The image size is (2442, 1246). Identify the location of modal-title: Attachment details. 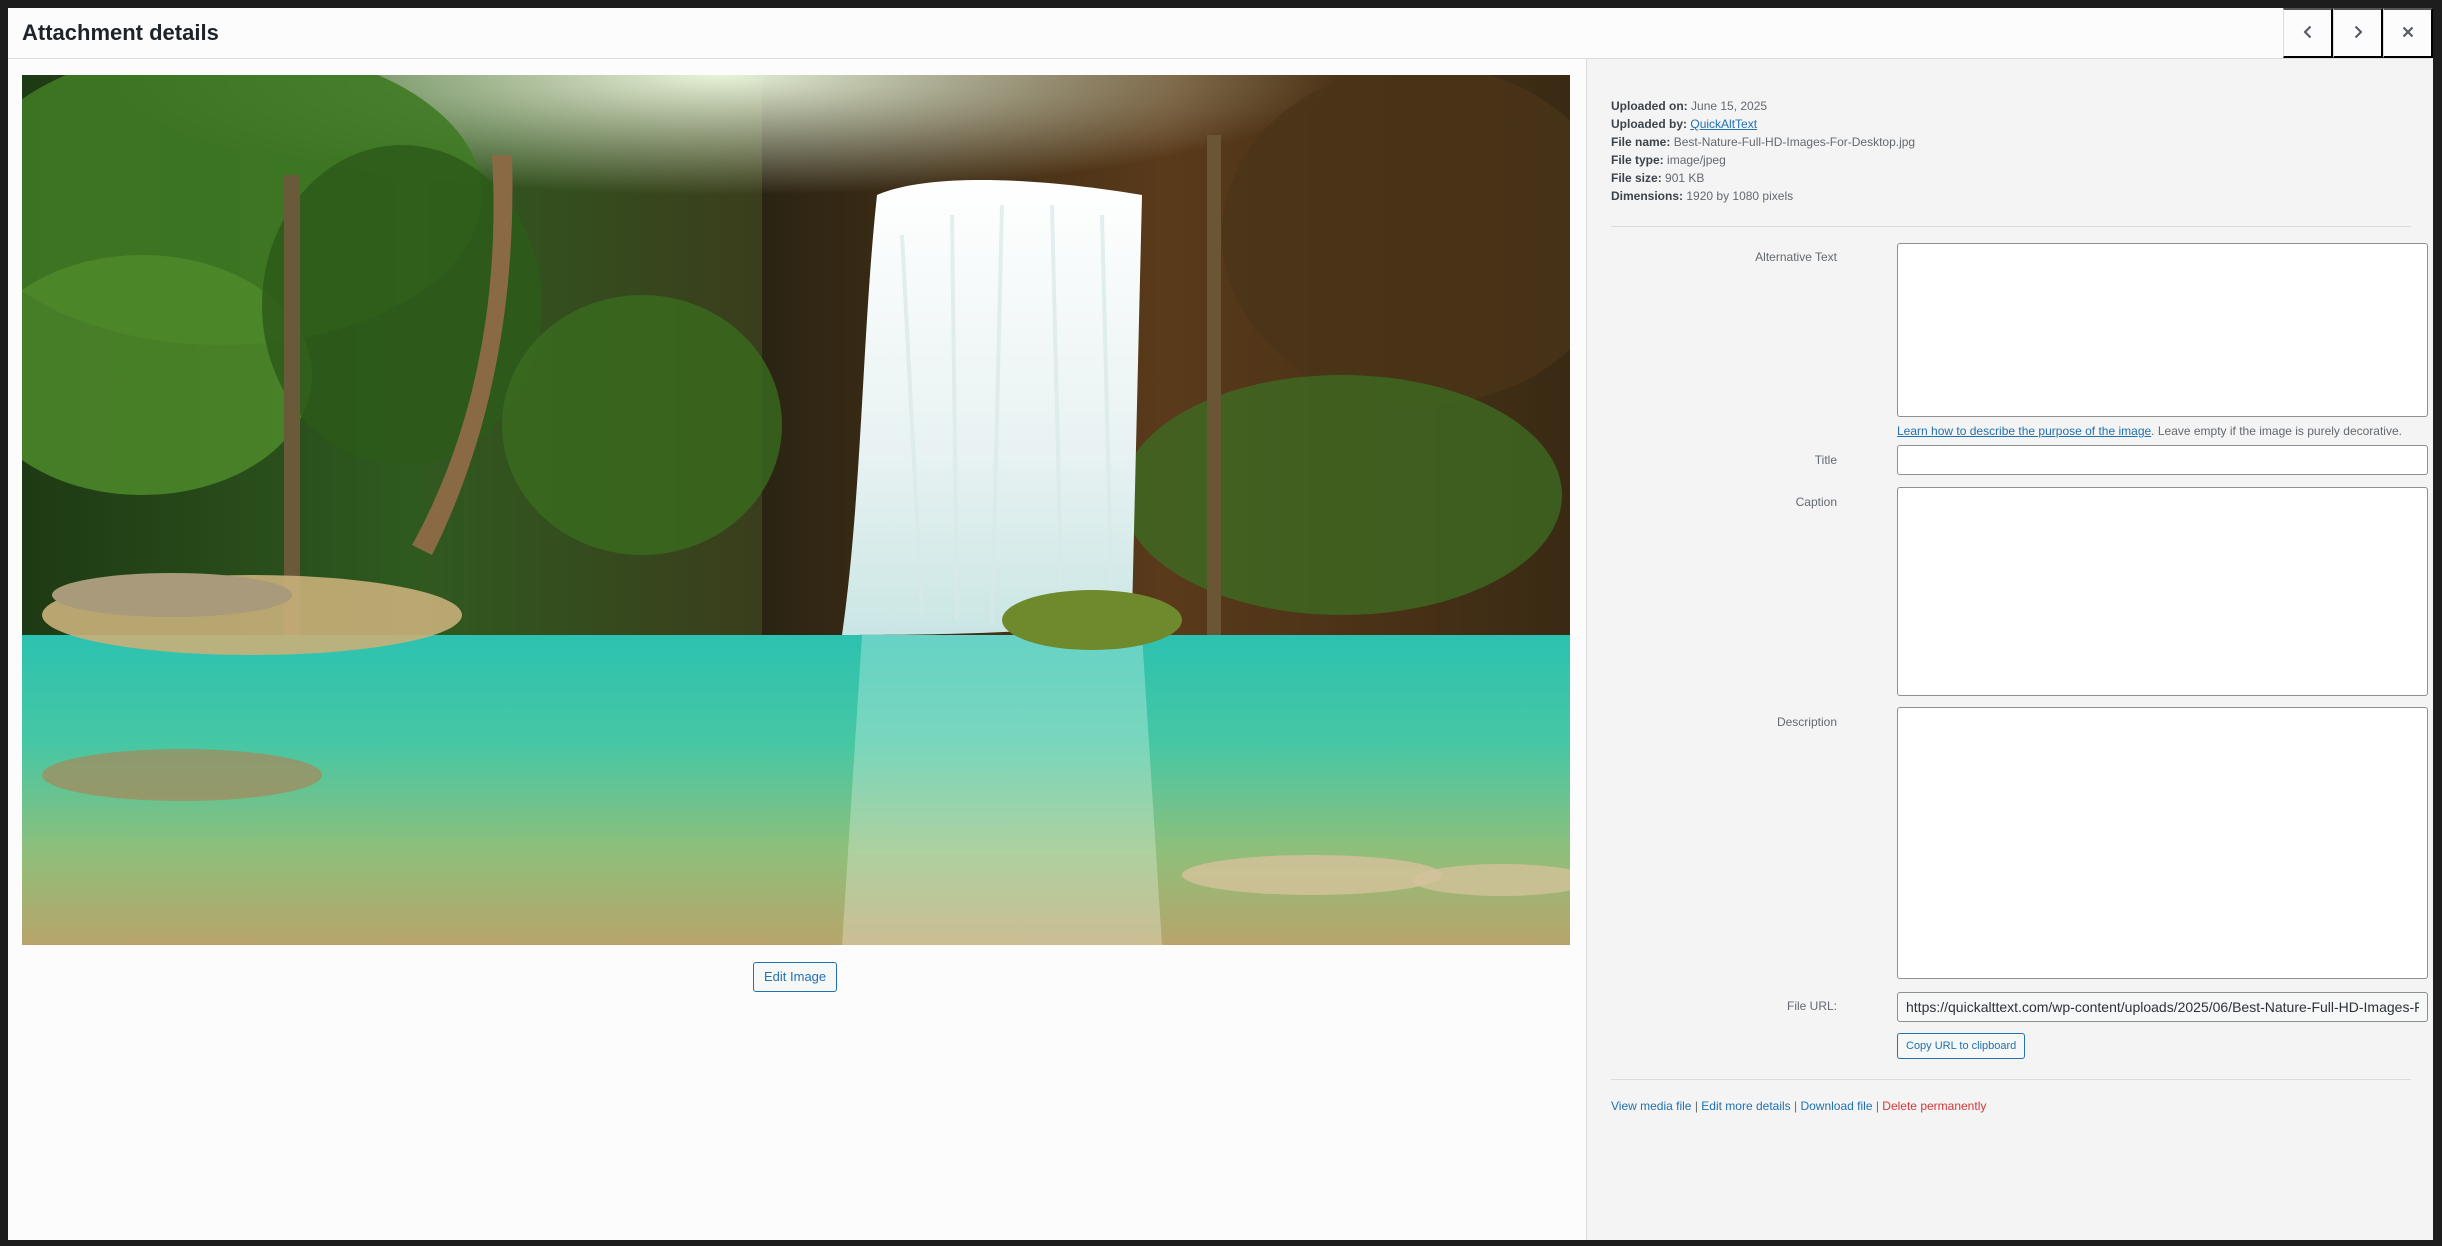
(120, 32).